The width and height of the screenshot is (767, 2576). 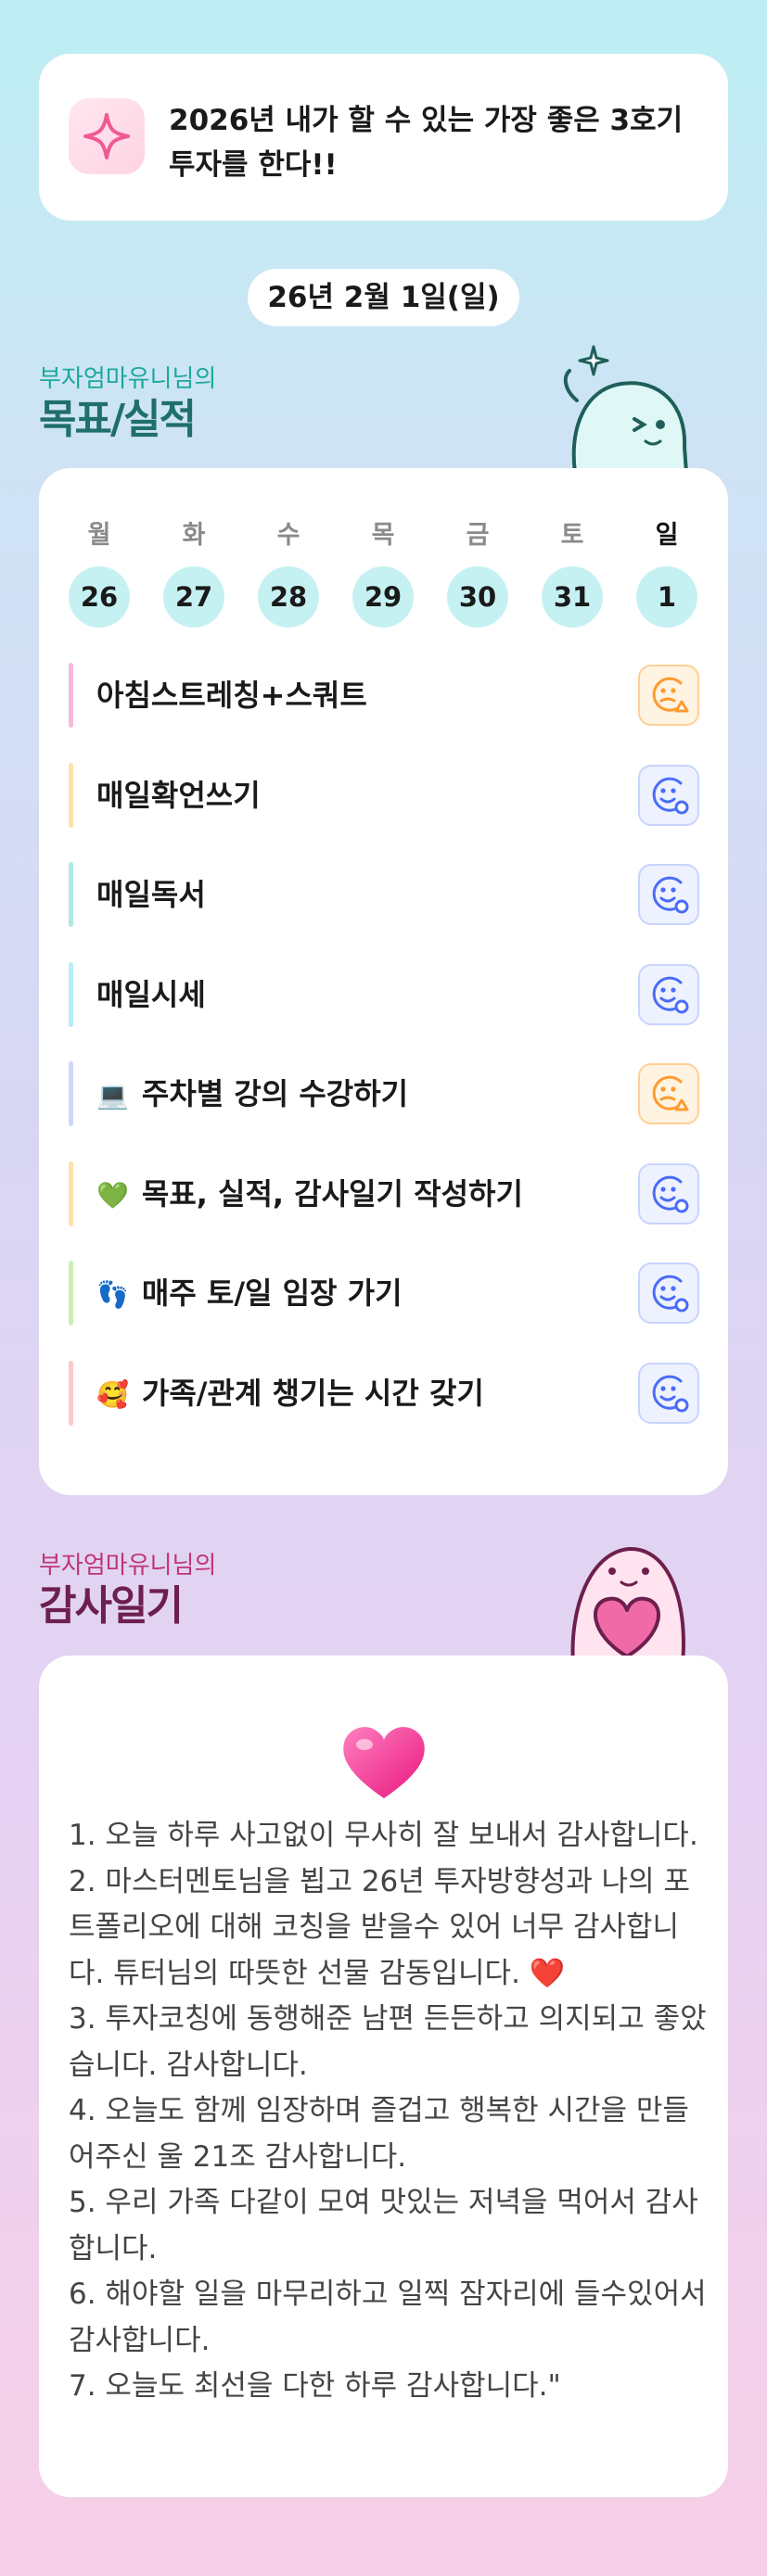 What do you see at coordinates (388, 2042) in the screenshot?
I see `gratitude-line: 3. 투자코칭에 동행해준 남편 든든하고 의지되고 좋았습니다. 감사합니다.` at bounding box center [388, 2042].